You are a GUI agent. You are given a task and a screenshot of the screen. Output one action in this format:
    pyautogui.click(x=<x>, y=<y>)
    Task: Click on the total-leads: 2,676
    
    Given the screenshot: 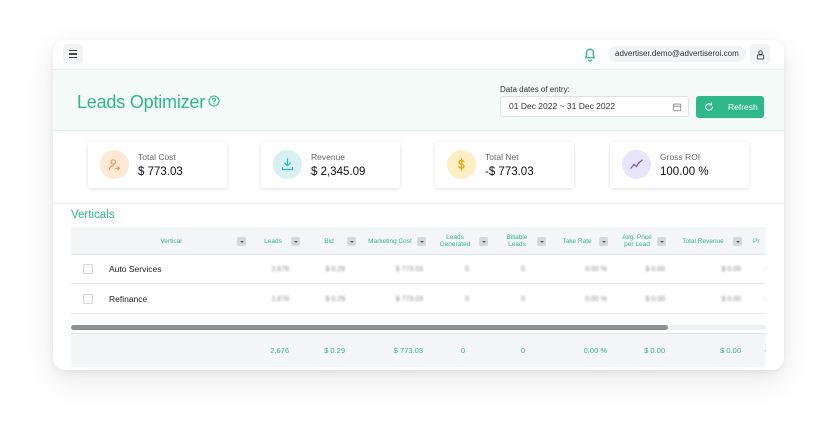 What is the action you would take?
    pyautogui.click(x=279, y=350)
    